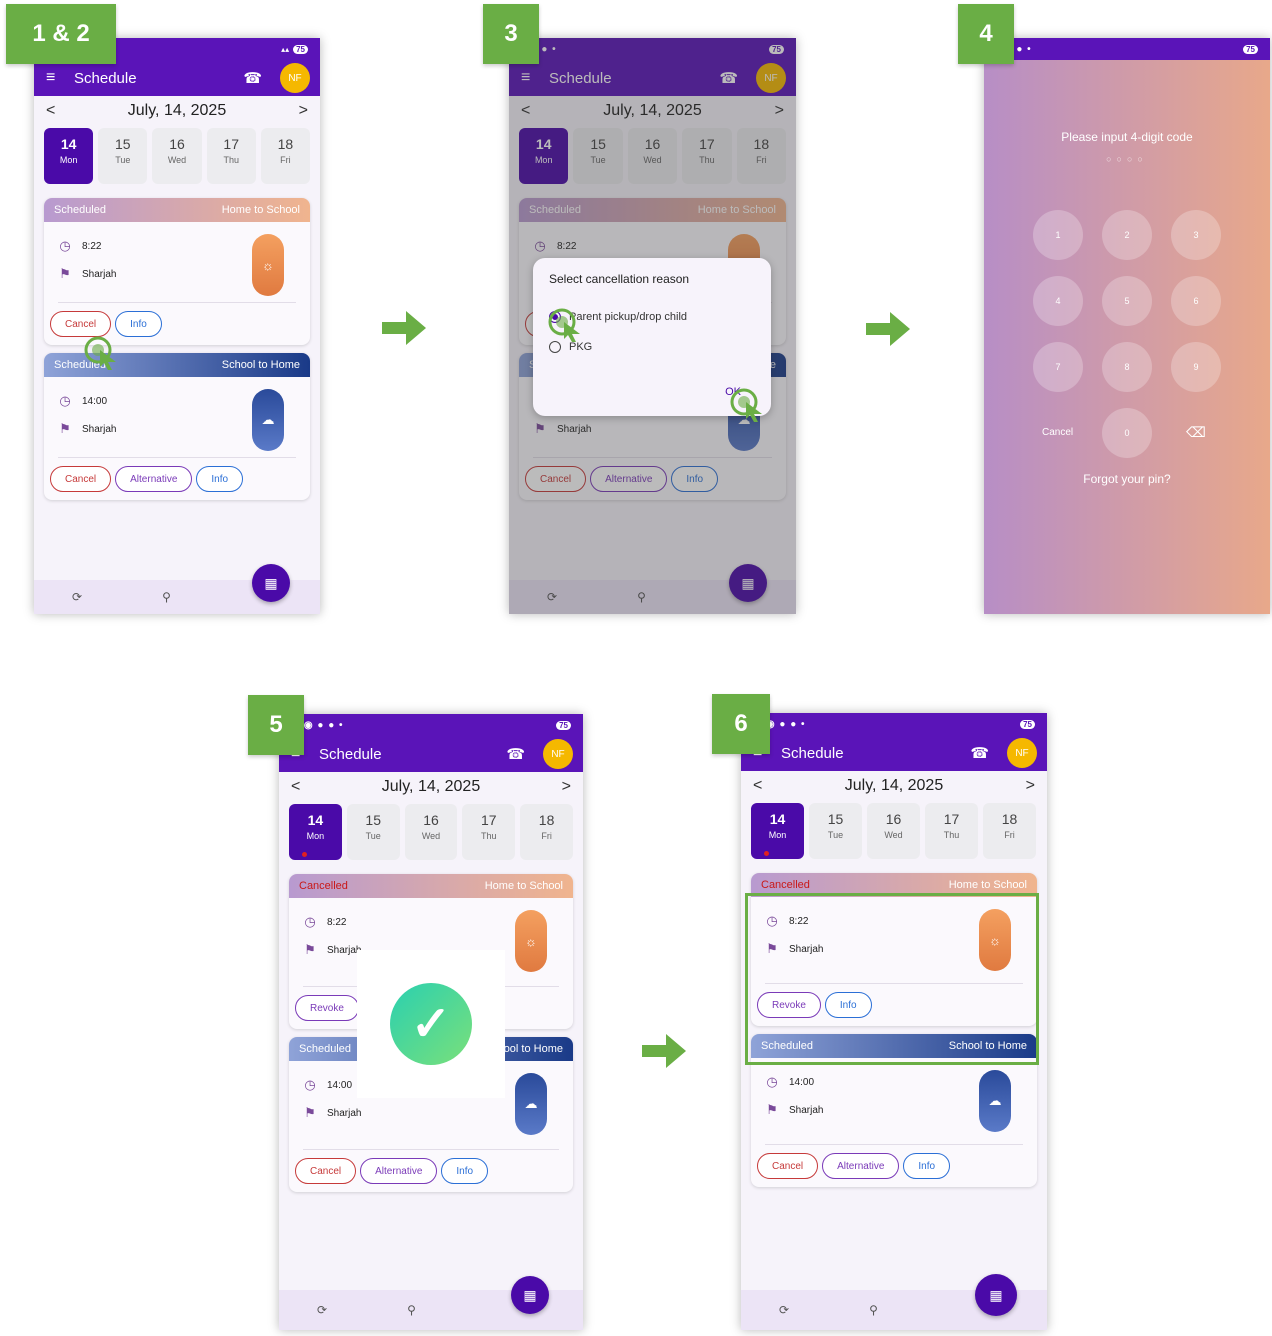 The width and height of the screenshot is (1272, 1336). Describe the element at coordinates (555, 347) in the screenshot. I see `radio-unselected` at that location.